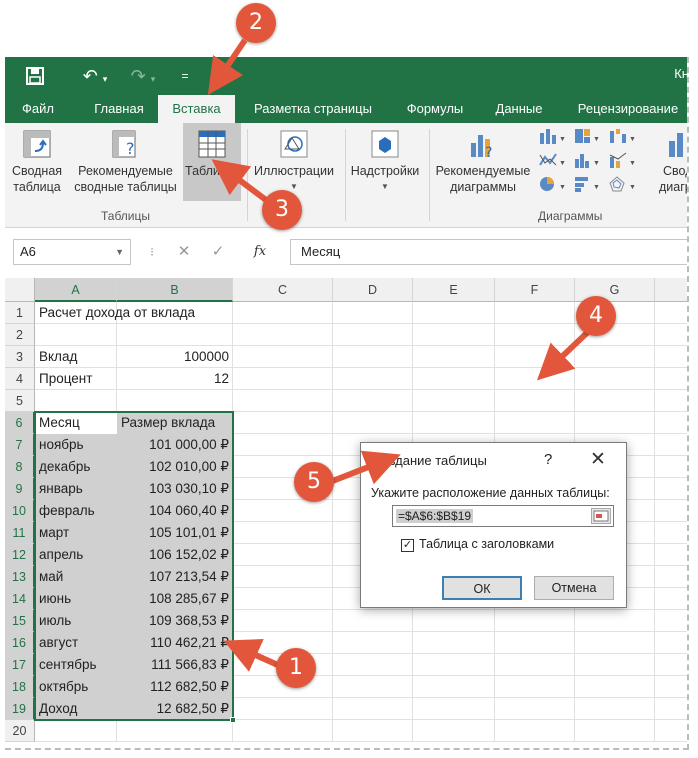 The width and height of the screenshot is (698, 758). Describe the element at coordinates (296, 668) in the screenshot. I see `callout-1: 1` at that location.